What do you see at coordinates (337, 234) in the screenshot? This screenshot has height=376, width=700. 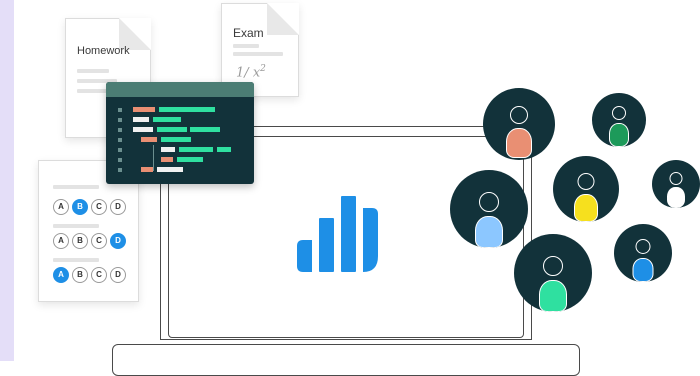 I see `bar-chart-logo-icon` at bounding box center [337, 234].